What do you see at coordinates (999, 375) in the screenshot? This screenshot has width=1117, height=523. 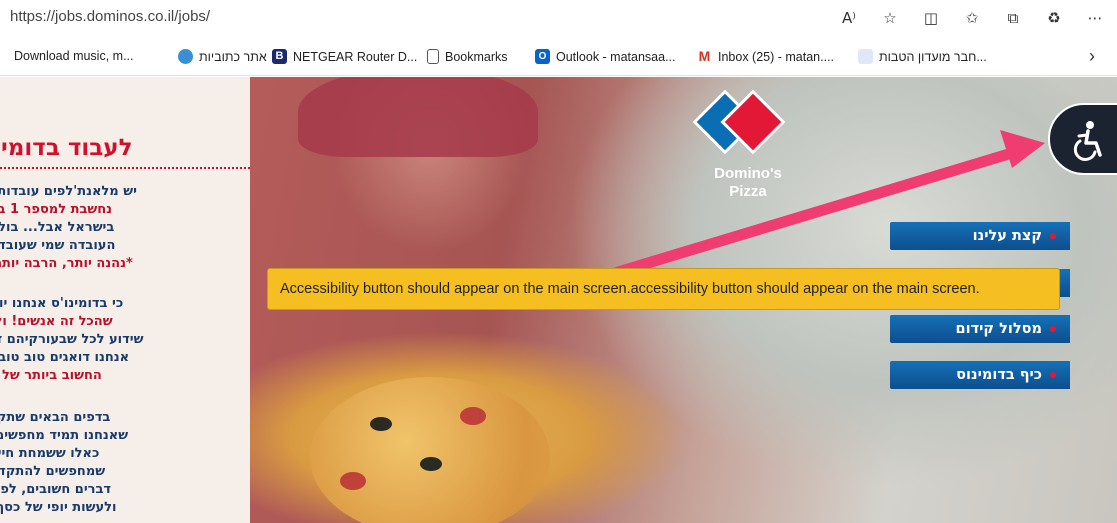 I see `menu-label: כיף בדומינוס` at bounding box center [999, 375].